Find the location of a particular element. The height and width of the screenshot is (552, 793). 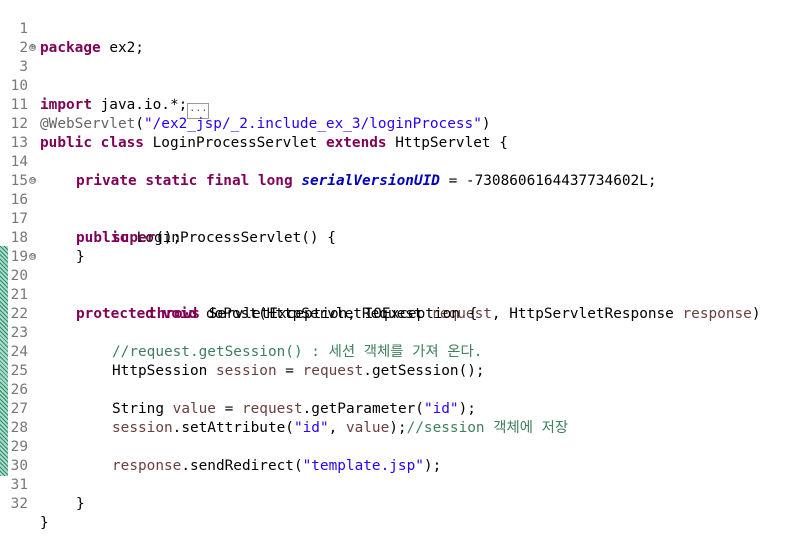

code-line-2: 2 is located at coordinates (17, 38).